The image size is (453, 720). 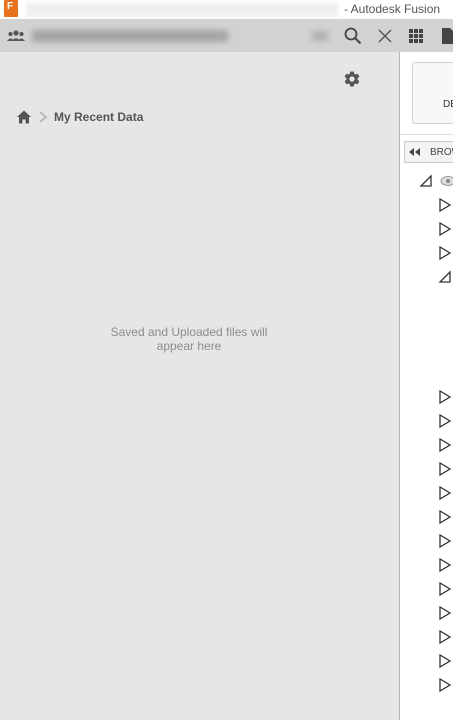 What do you see at coordinates (353, 36) in the screenshot?
I see `search-icon` at bounding box center [353, 36].